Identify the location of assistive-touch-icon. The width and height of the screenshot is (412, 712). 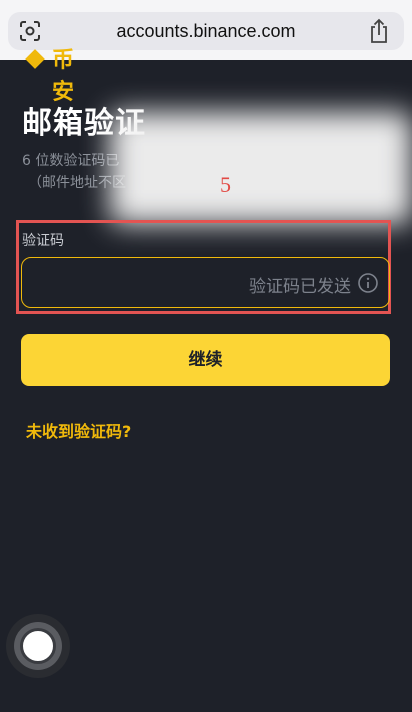
(38, 646).